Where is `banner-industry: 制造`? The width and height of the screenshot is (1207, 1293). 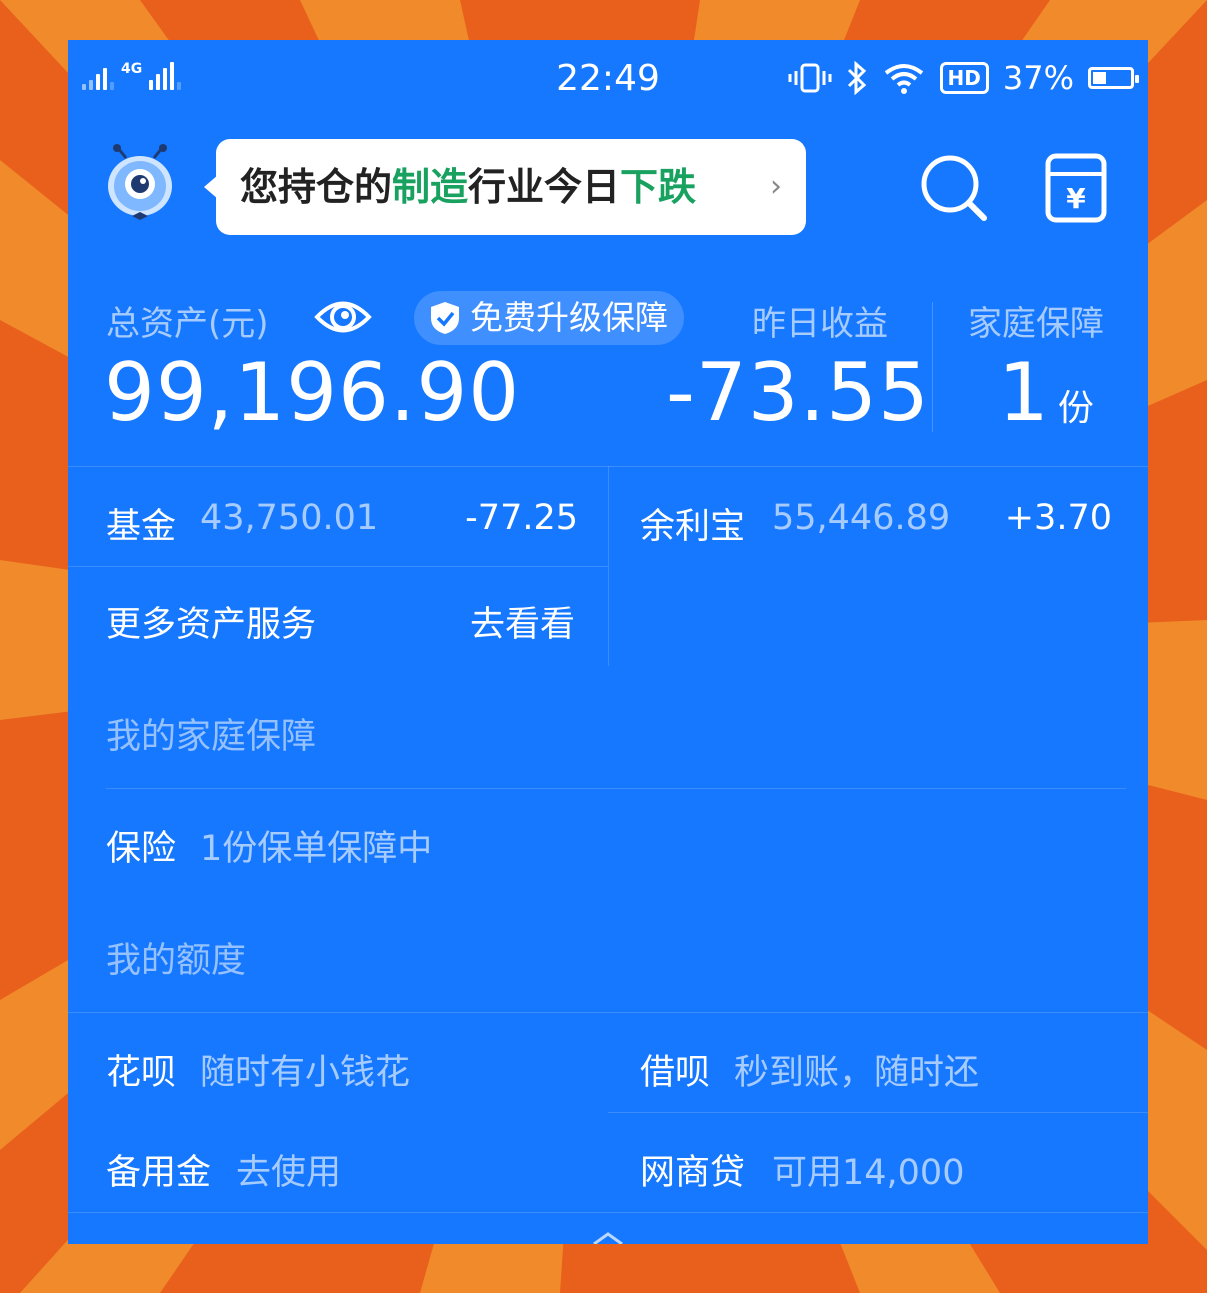 banner-industry: 制造 is located at coordinates (430, 187).